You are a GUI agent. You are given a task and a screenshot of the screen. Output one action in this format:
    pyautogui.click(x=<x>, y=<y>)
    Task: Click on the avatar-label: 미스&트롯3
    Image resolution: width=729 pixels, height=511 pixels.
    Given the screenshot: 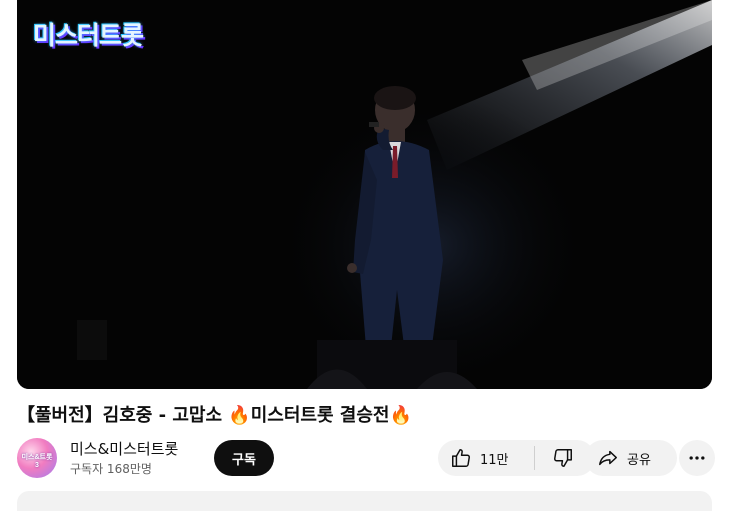 What is the action you would take?
    pyautogui.click(x=37, y=461)
    